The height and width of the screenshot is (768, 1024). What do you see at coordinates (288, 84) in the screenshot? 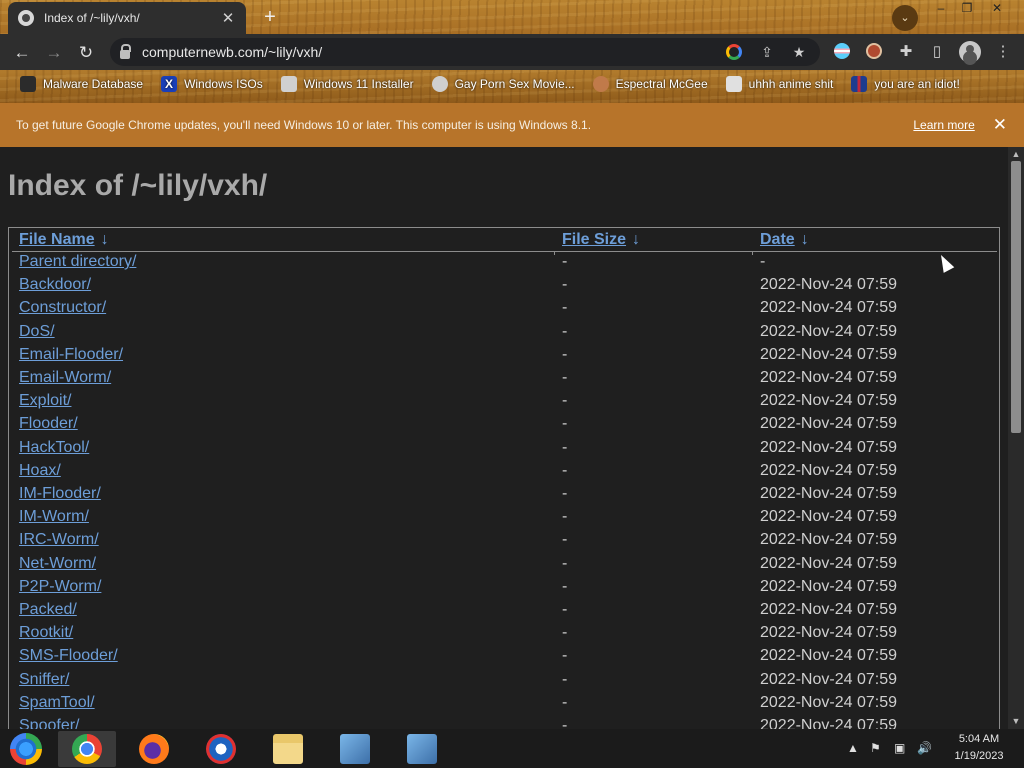
I see `installer-icon` at bounding box center [288, 84].